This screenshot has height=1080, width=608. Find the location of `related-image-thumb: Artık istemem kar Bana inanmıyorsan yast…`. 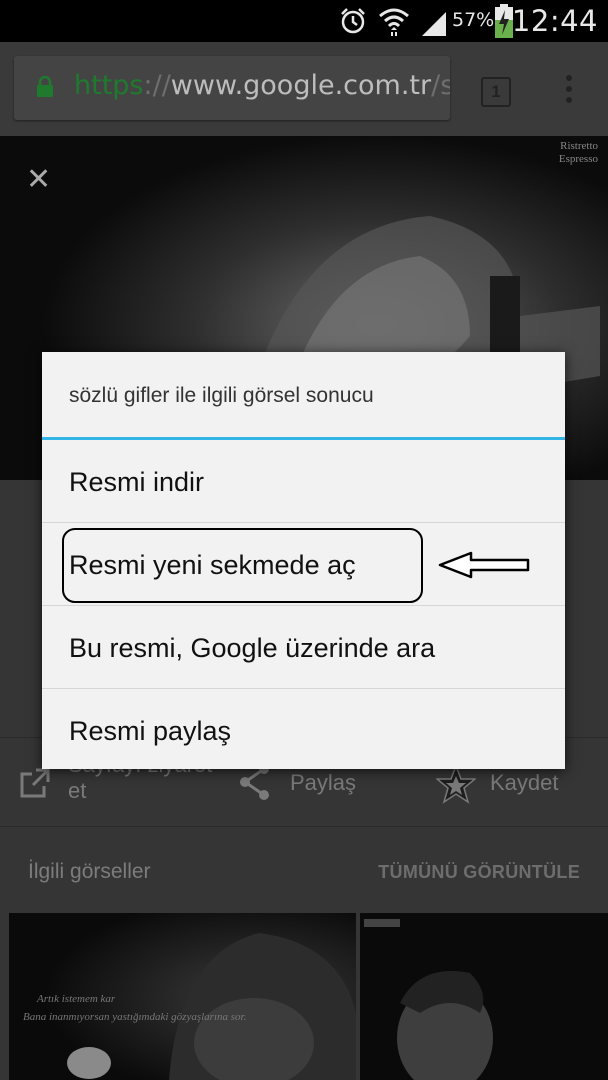

related-image-thumb: Artık istemem kar Bana inanmıyorsan yast… is located at coordinates (182, 996).